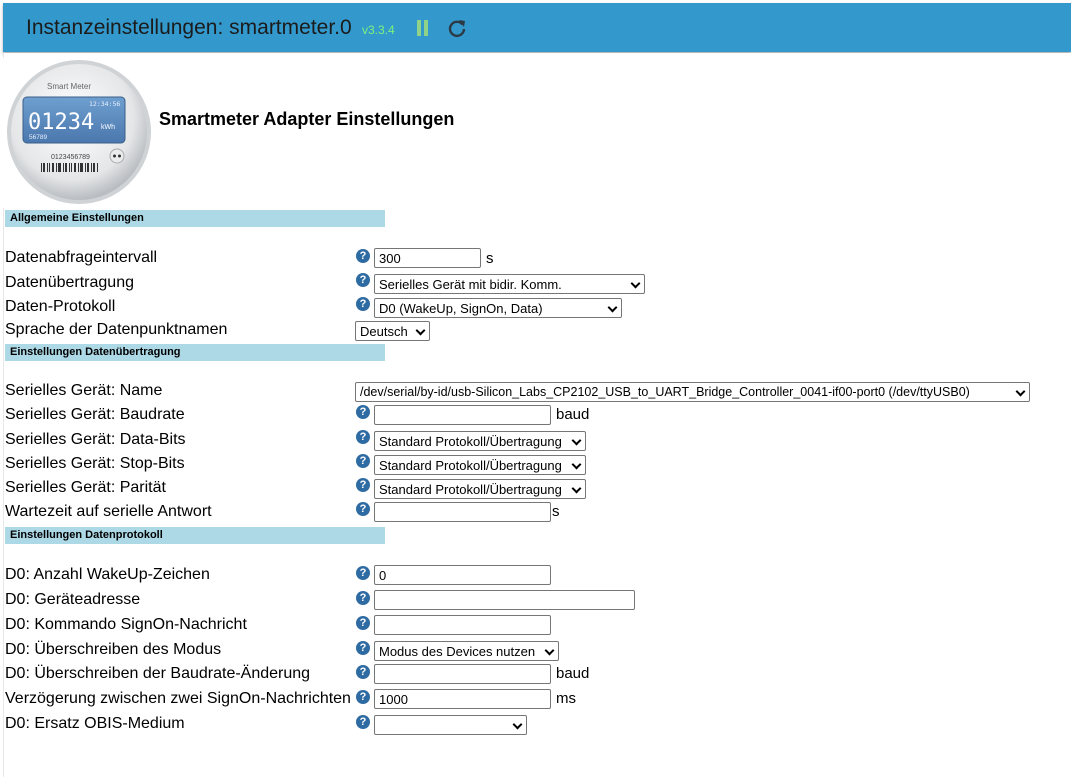  I want to click on mode-label: D0: Überschreiben des Modus, so click(113, 649).